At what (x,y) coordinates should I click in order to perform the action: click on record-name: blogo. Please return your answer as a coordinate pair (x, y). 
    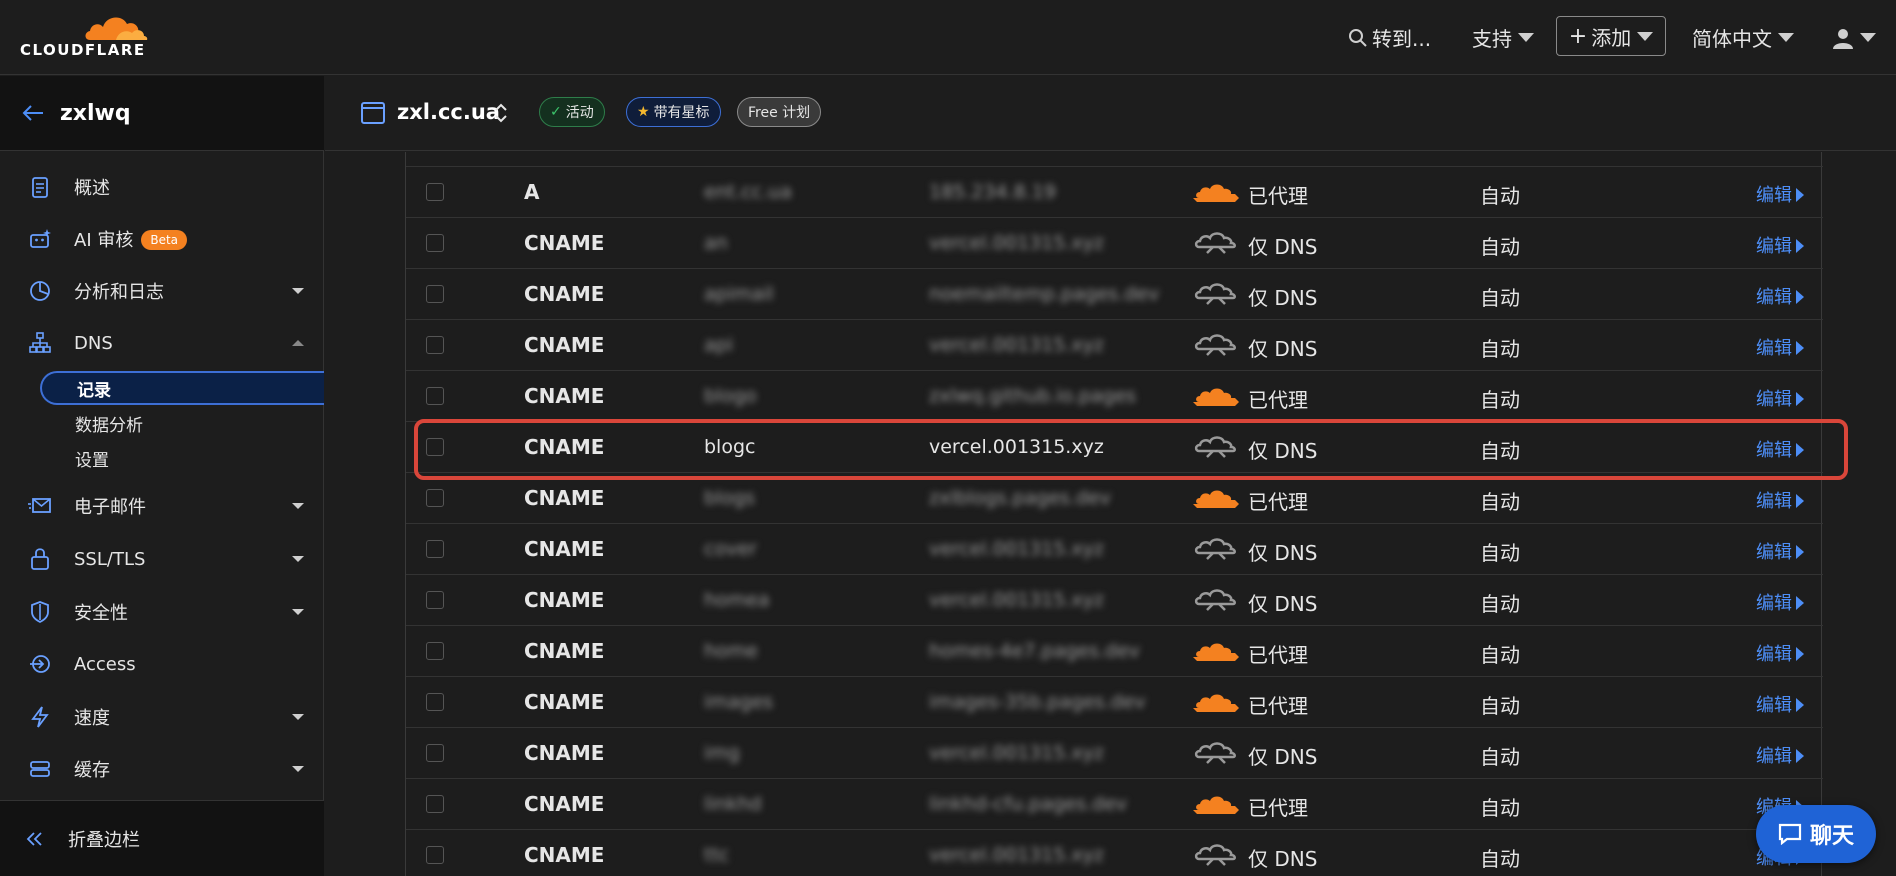
    Looking at the image, I should click on (730, 396).